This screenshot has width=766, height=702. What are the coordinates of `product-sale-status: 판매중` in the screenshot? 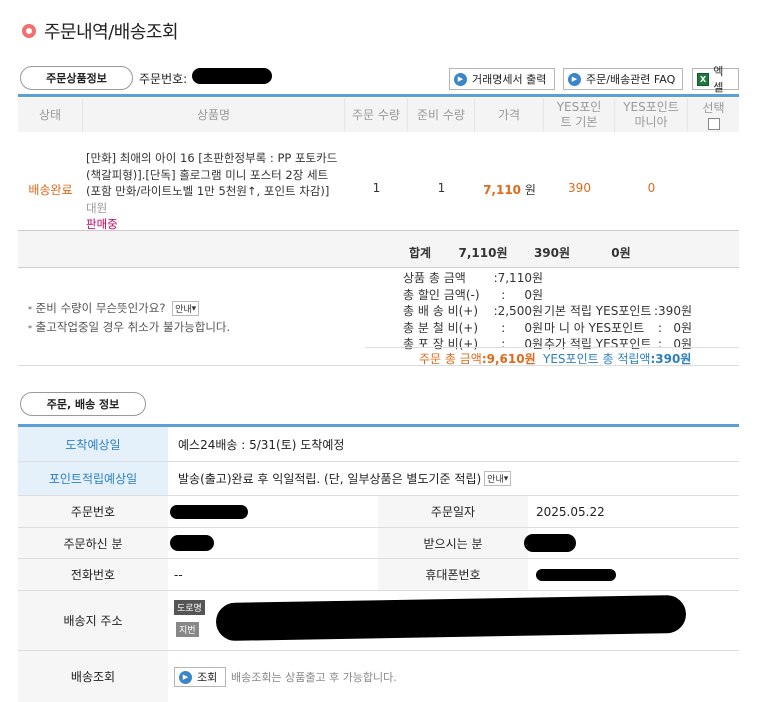 It's located at (102, 224).